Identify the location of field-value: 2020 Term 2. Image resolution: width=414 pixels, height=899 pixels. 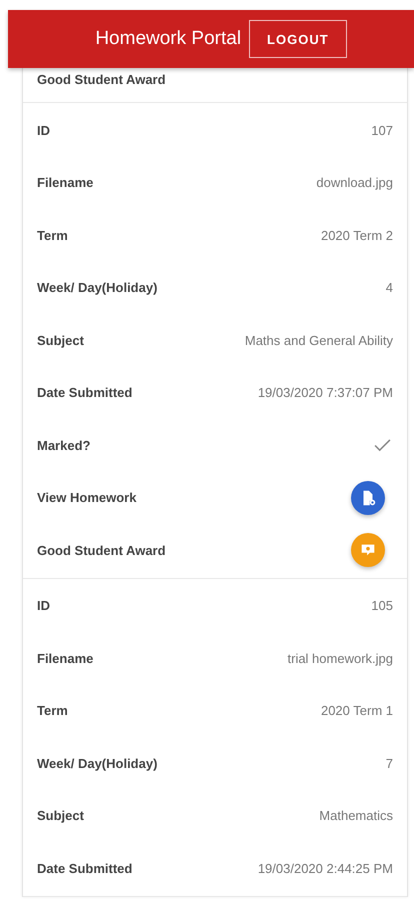
(356, 235).